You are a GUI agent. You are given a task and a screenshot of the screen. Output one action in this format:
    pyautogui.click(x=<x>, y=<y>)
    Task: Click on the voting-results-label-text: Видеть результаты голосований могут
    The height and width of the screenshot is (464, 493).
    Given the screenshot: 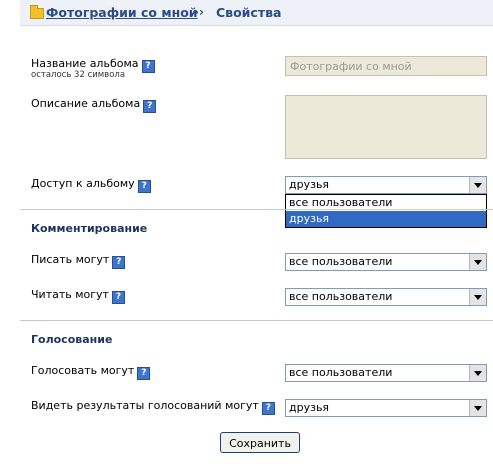 What is the action you would take?
    pyautogui.click(x=145, y=405)
    